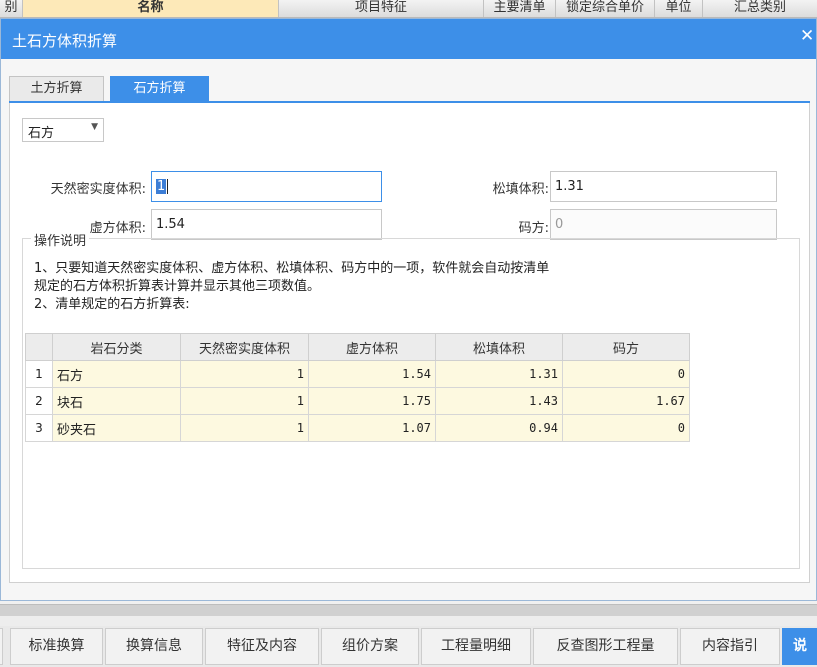  I want to click on column-header-main-list: 主要清单, so click(520, 8).